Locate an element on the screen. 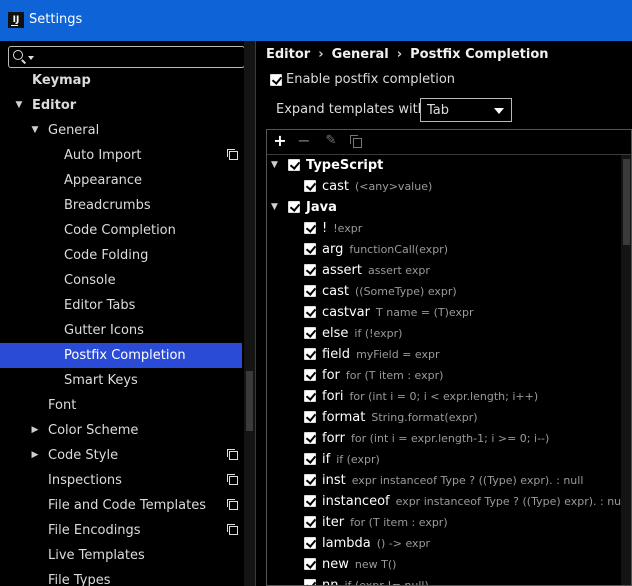 This screenshot has width=632, height=586. templates-scrollbar-thumb is located at coordinates (626, 202).